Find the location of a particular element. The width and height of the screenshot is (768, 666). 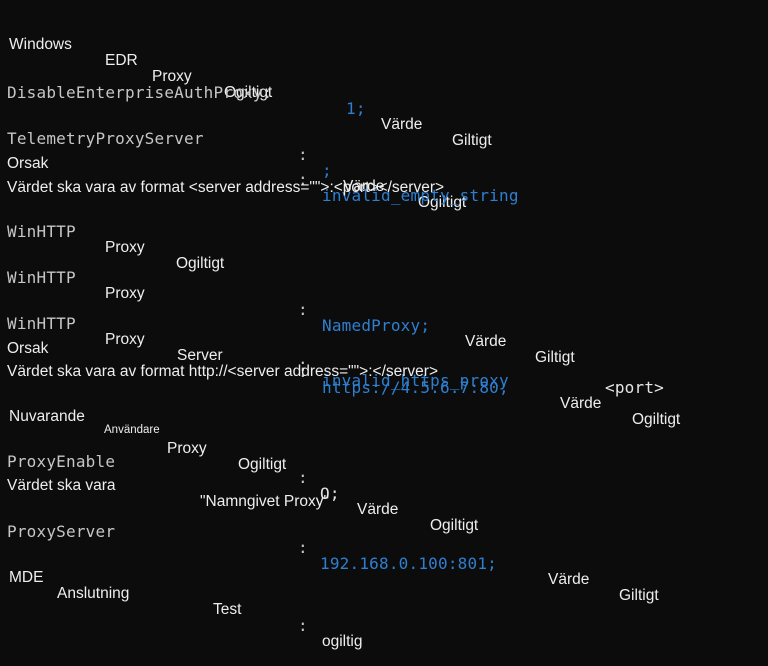

proxy-enable-hint-value: "Namngivet Proxy" is located at coordinates (265, 501).